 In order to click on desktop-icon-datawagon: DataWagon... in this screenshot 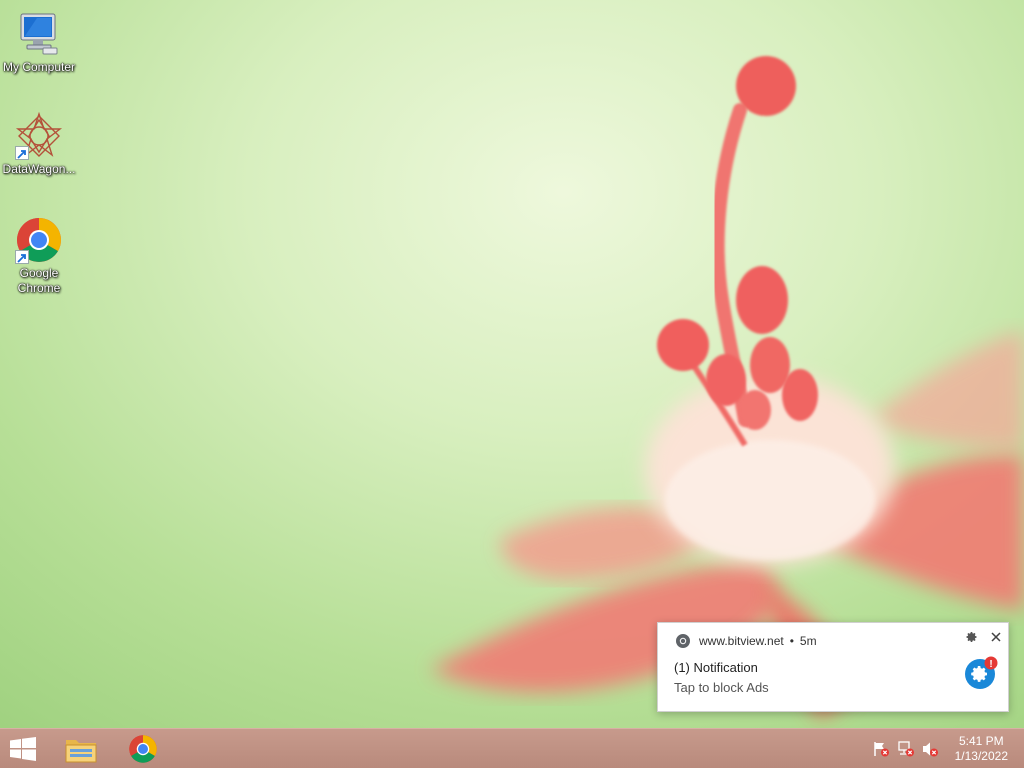, I will do `click(39, 144)`.